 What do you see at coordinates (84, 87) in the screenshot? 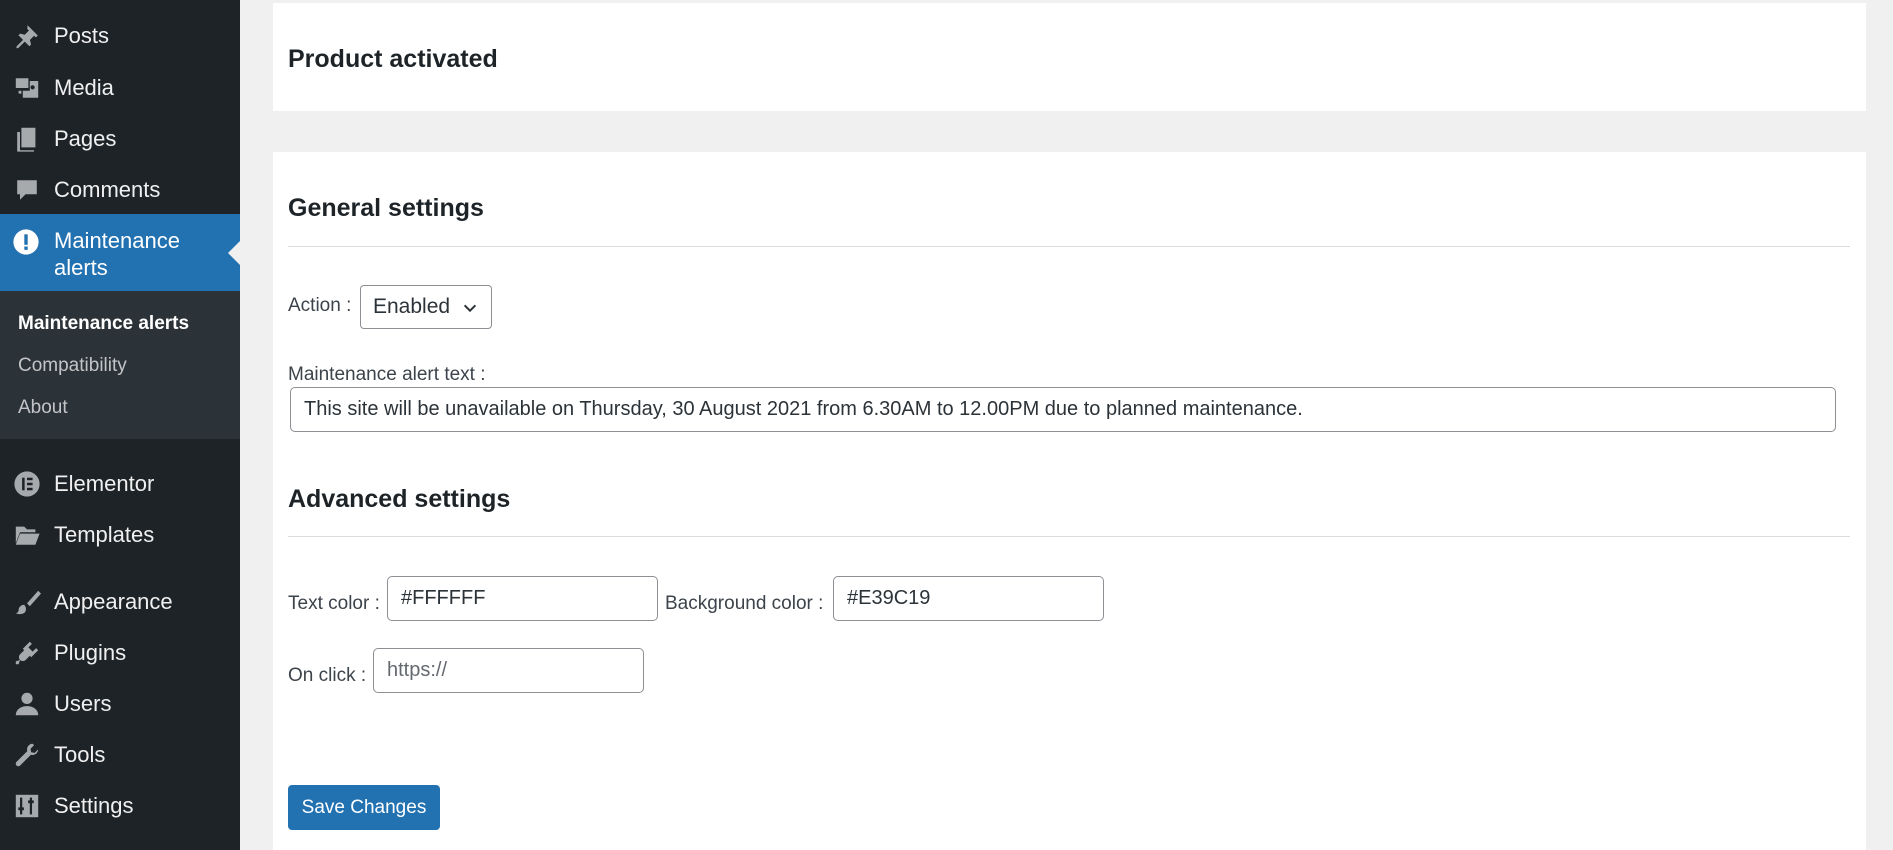
I see `menu-label: Media` at bounding box center [84, 87].